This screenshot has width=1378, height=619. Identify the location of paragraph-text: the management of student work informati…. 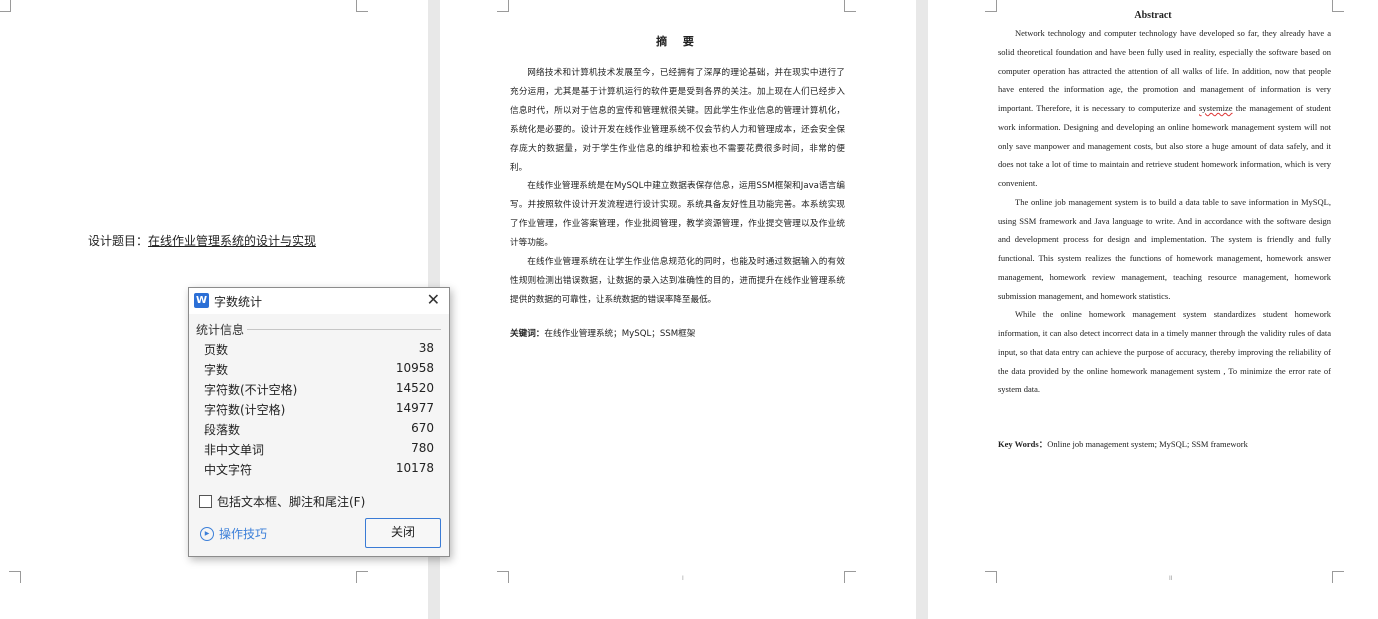
(1164, 145).